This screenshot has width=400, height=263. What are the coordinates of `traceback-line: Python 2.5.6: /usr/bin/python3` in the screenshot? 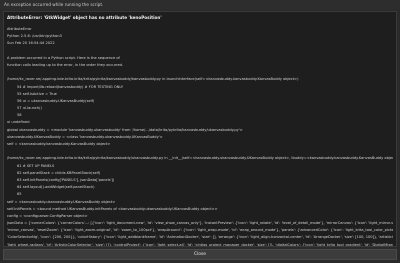 It's located at (34, 36).